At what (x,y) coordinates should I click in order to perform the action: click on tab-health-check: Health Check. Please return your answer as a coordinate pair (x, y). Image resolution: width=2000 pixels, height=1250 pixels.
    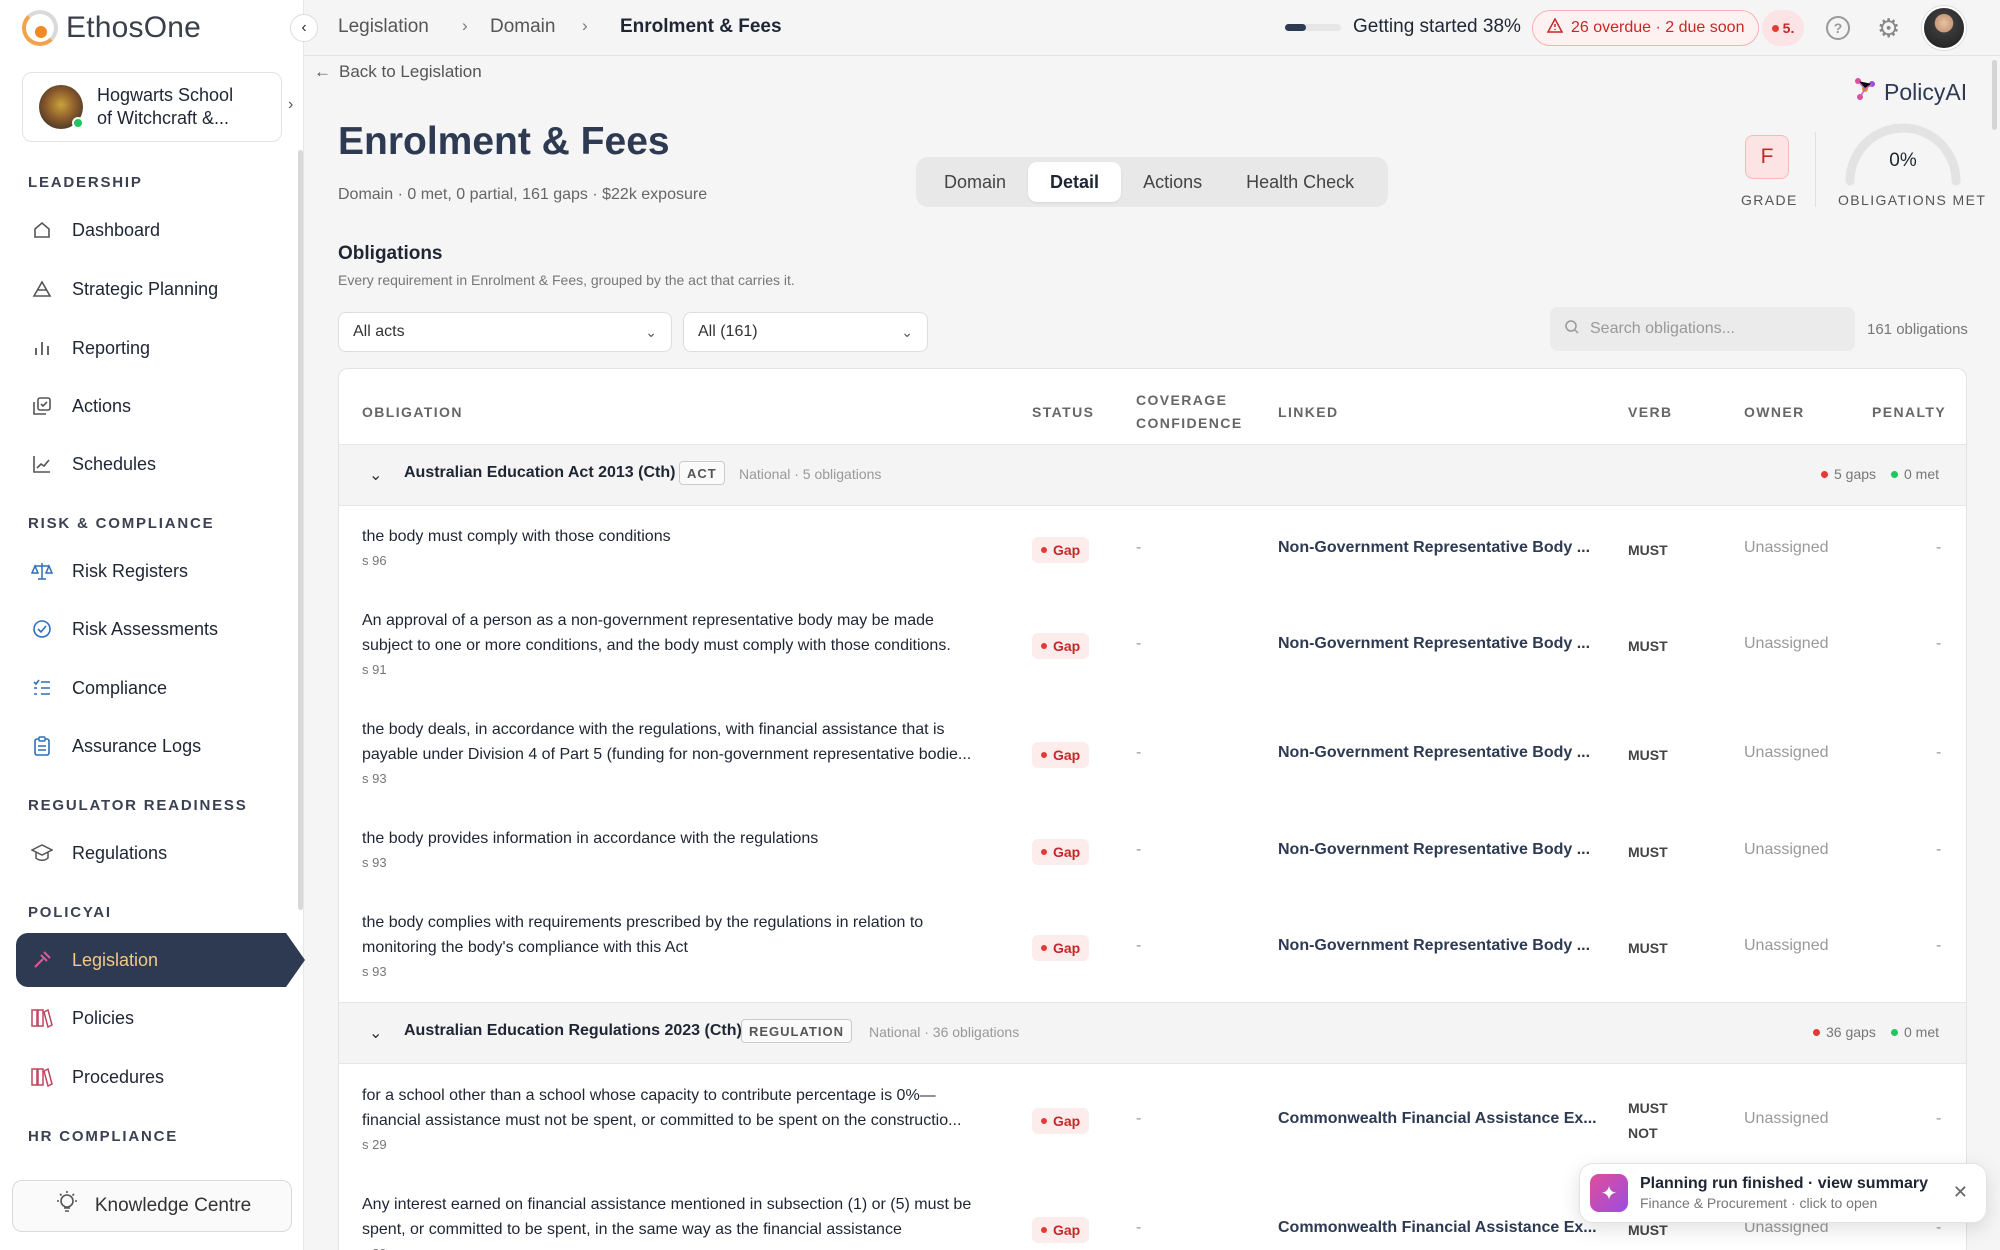
    Looking at the image, I should click on (1300, 182).